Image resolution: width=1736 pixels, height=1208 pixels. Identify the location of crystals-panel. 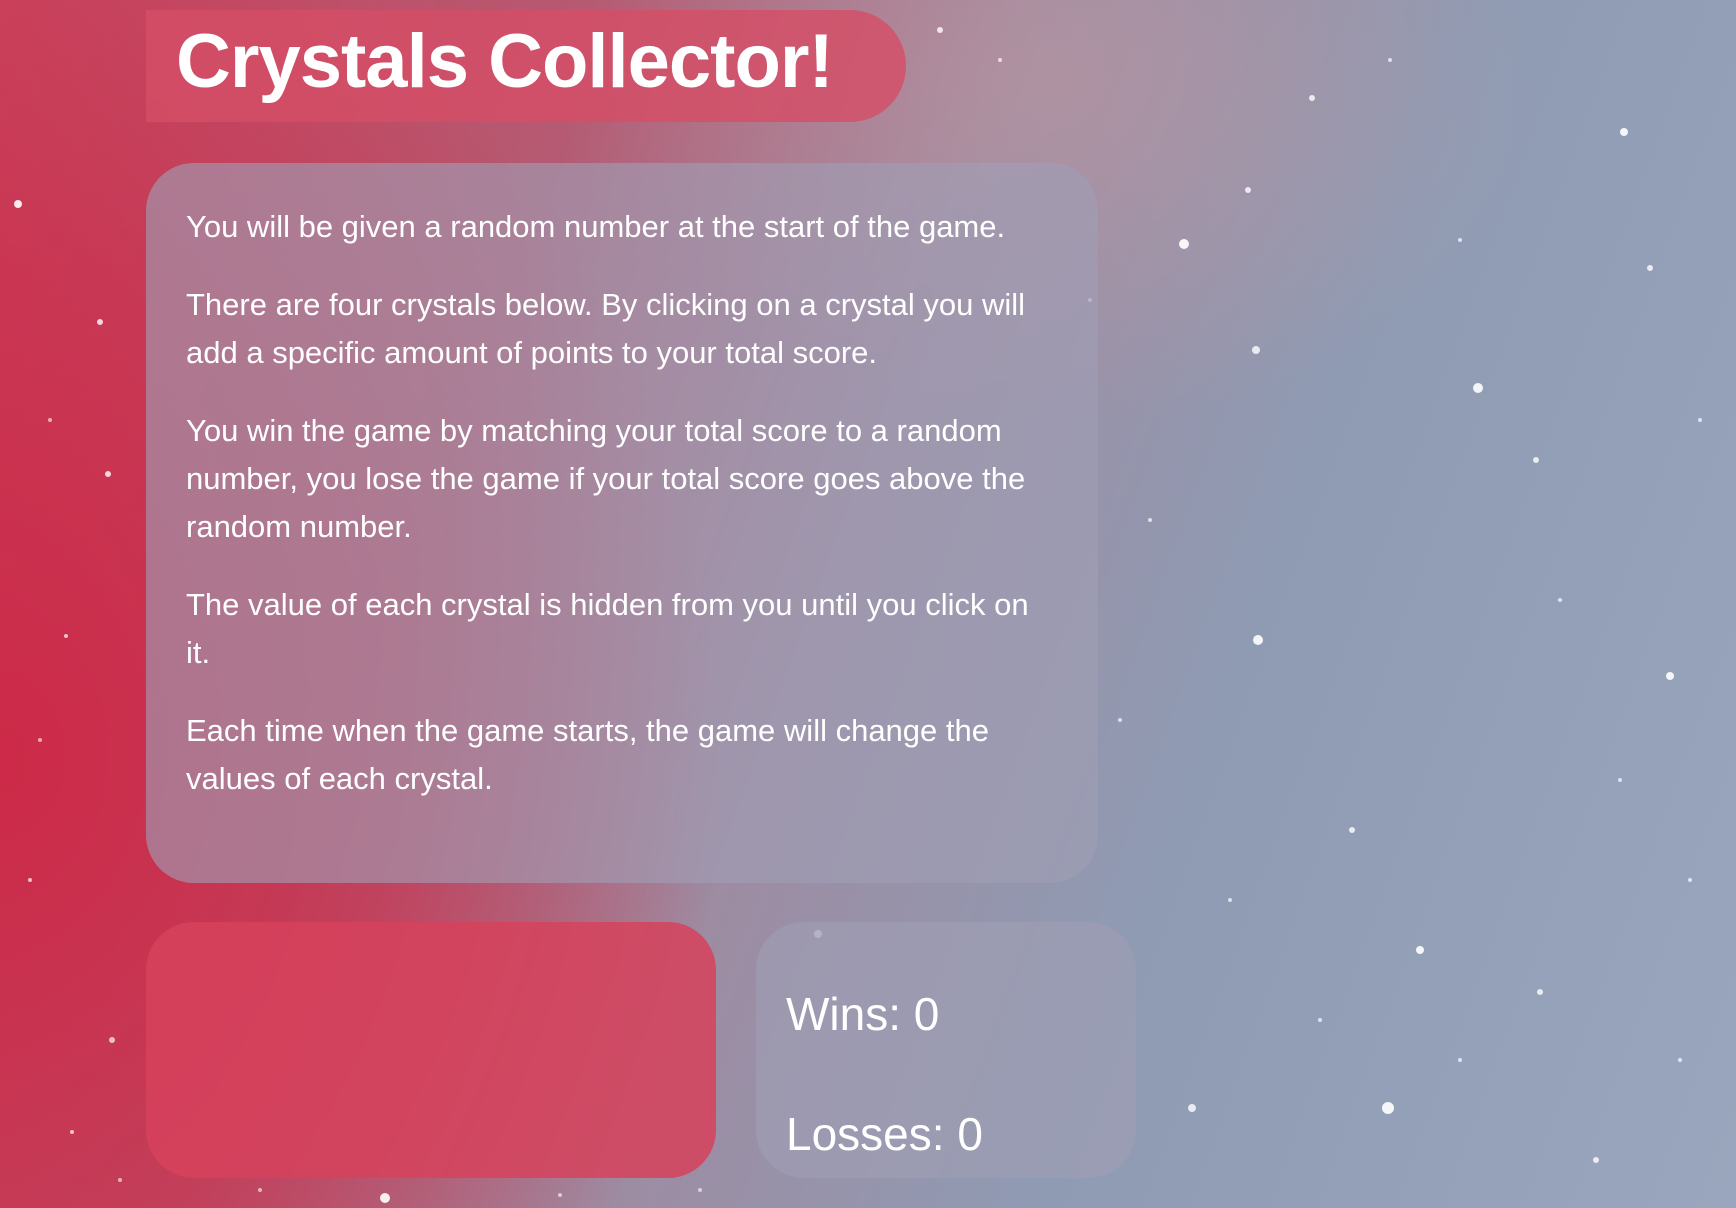
(431, 1050).